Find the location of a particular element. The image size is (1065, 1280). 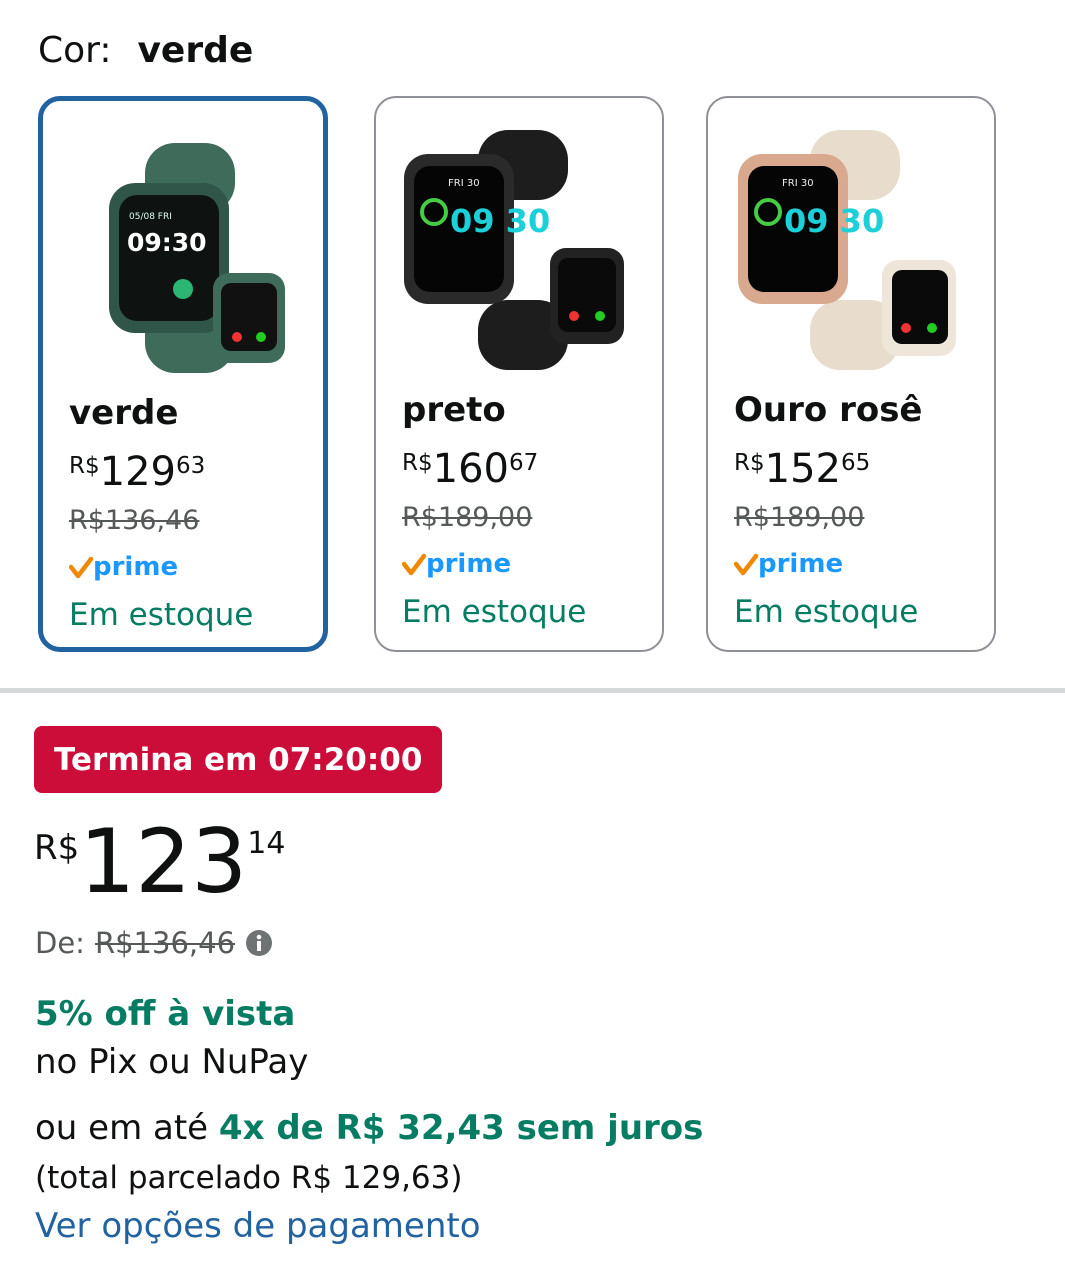

installments-text: ou em até 4x de R$ 32,43 sem juros is located at coordinates (369, 1128).